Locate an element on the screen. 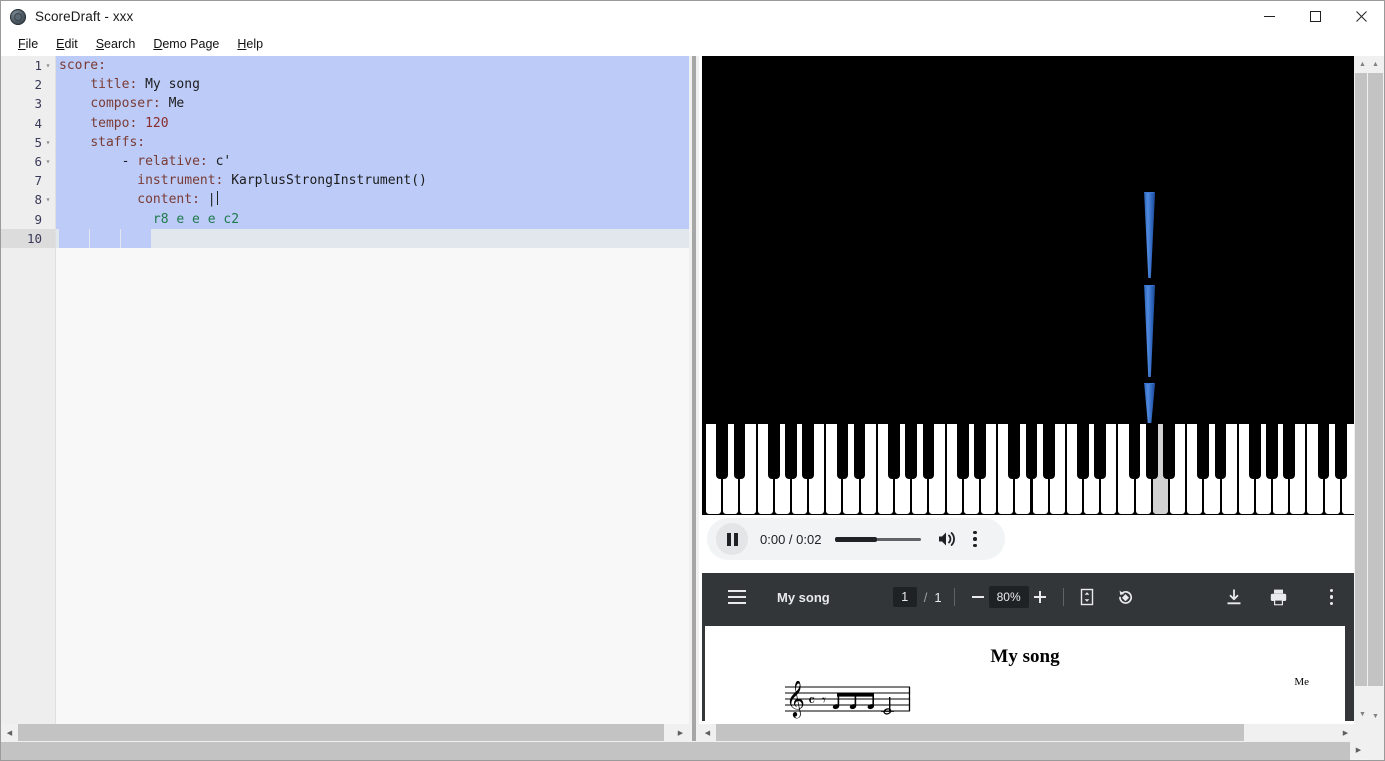 The height and width of the screenshot is (761, 1385). line-number-3: 3 is located at coordinates (28, 103).